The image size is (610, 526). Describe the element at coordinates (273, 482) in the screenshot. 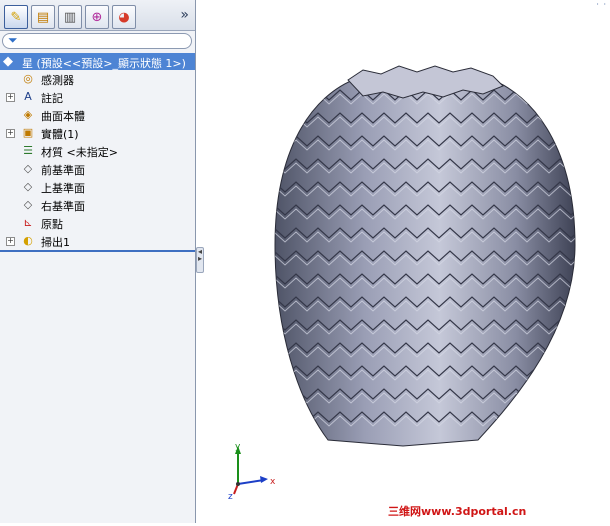

I see `triad-x-label: x` at that location.